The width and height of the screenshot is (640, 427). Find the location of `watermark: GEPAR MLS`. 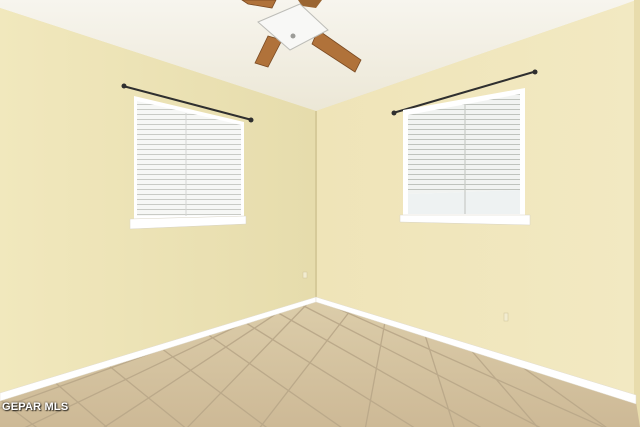

watermark: GEPAR MLS is located at coordinates (35, 407).